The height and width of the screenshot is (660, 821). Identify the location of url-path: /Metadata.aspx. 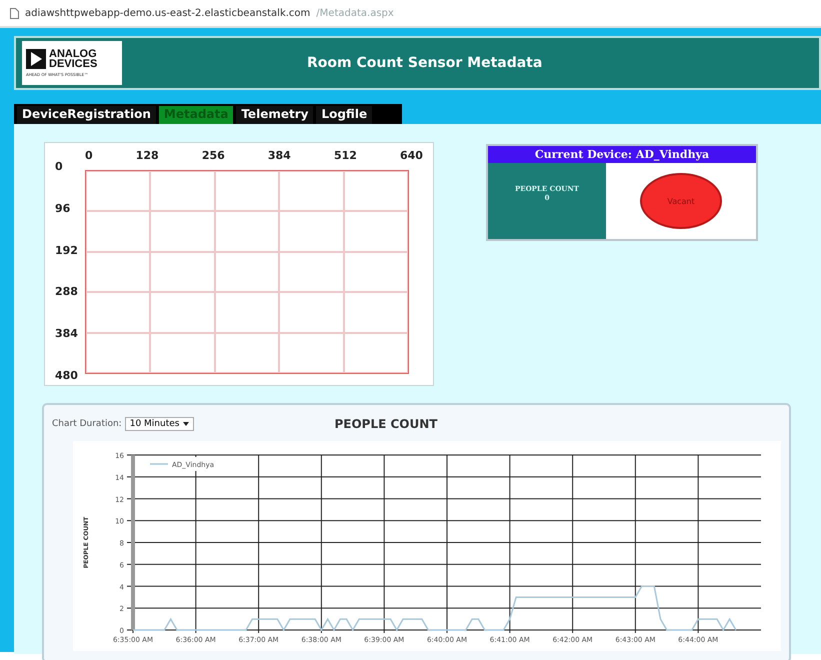
(355, 13).